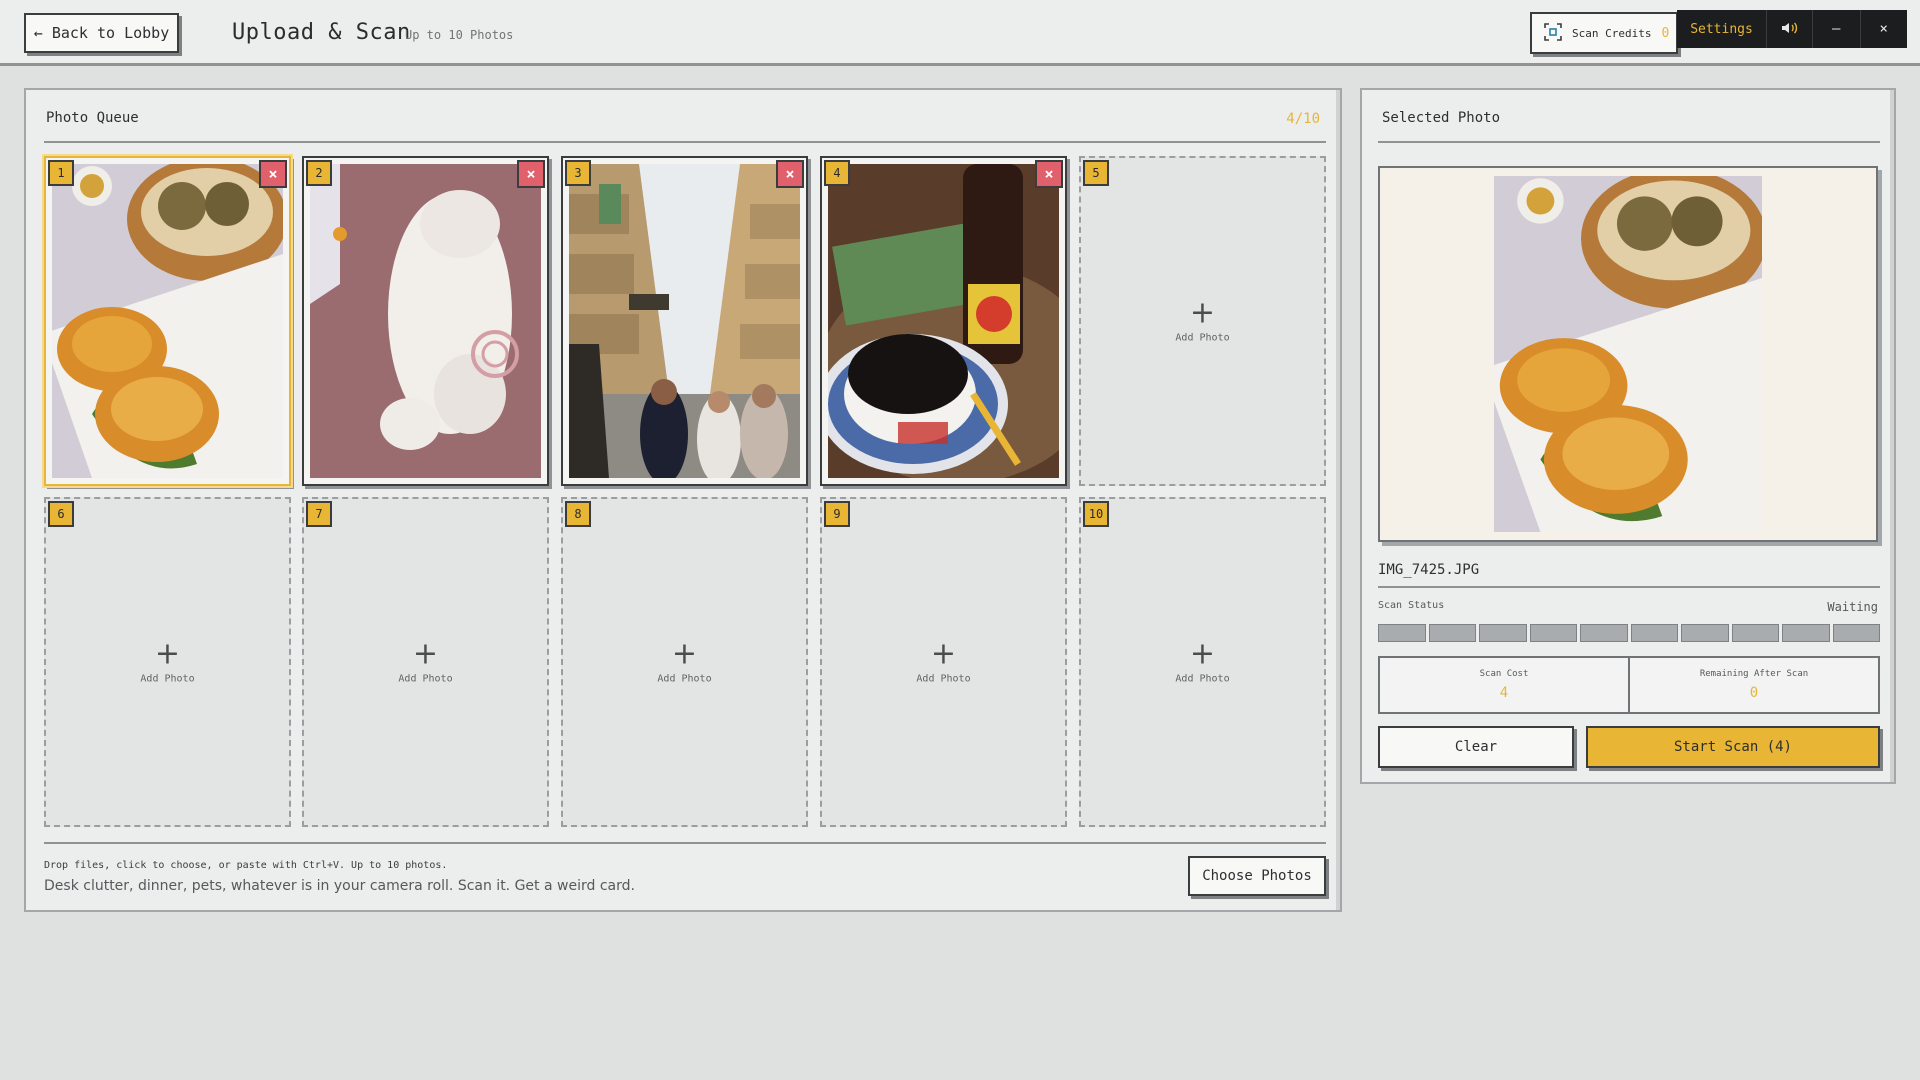 This screenshot has width=1920, height=1080. Describe the element at coordinates (1629, 633) in the screenshot. I see `scan-progress-bar` at that location.